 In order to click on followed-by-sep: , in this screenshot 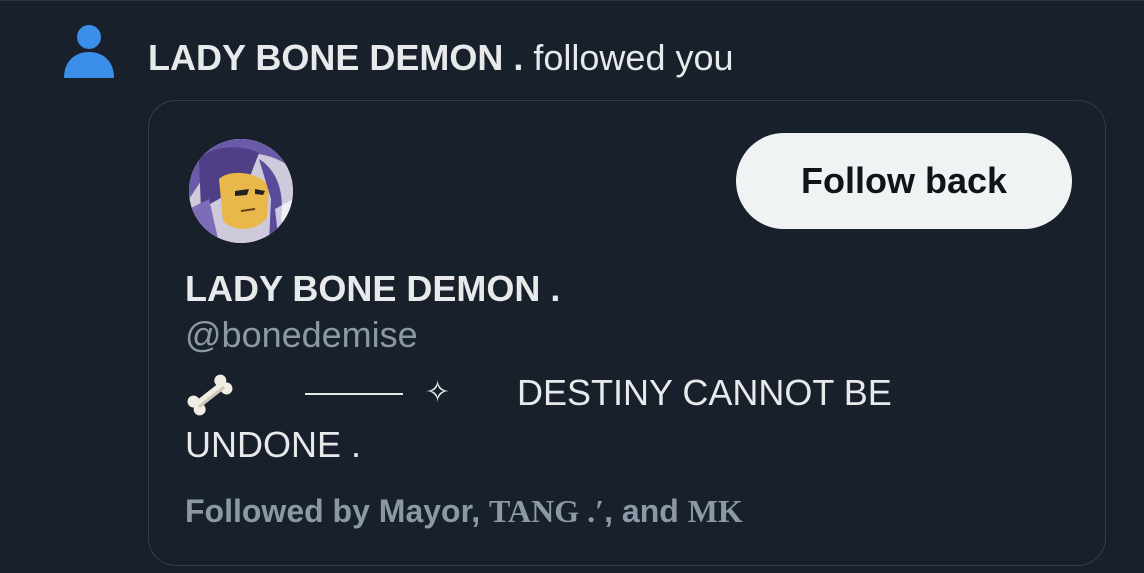, I will do `click(480, 511)`.